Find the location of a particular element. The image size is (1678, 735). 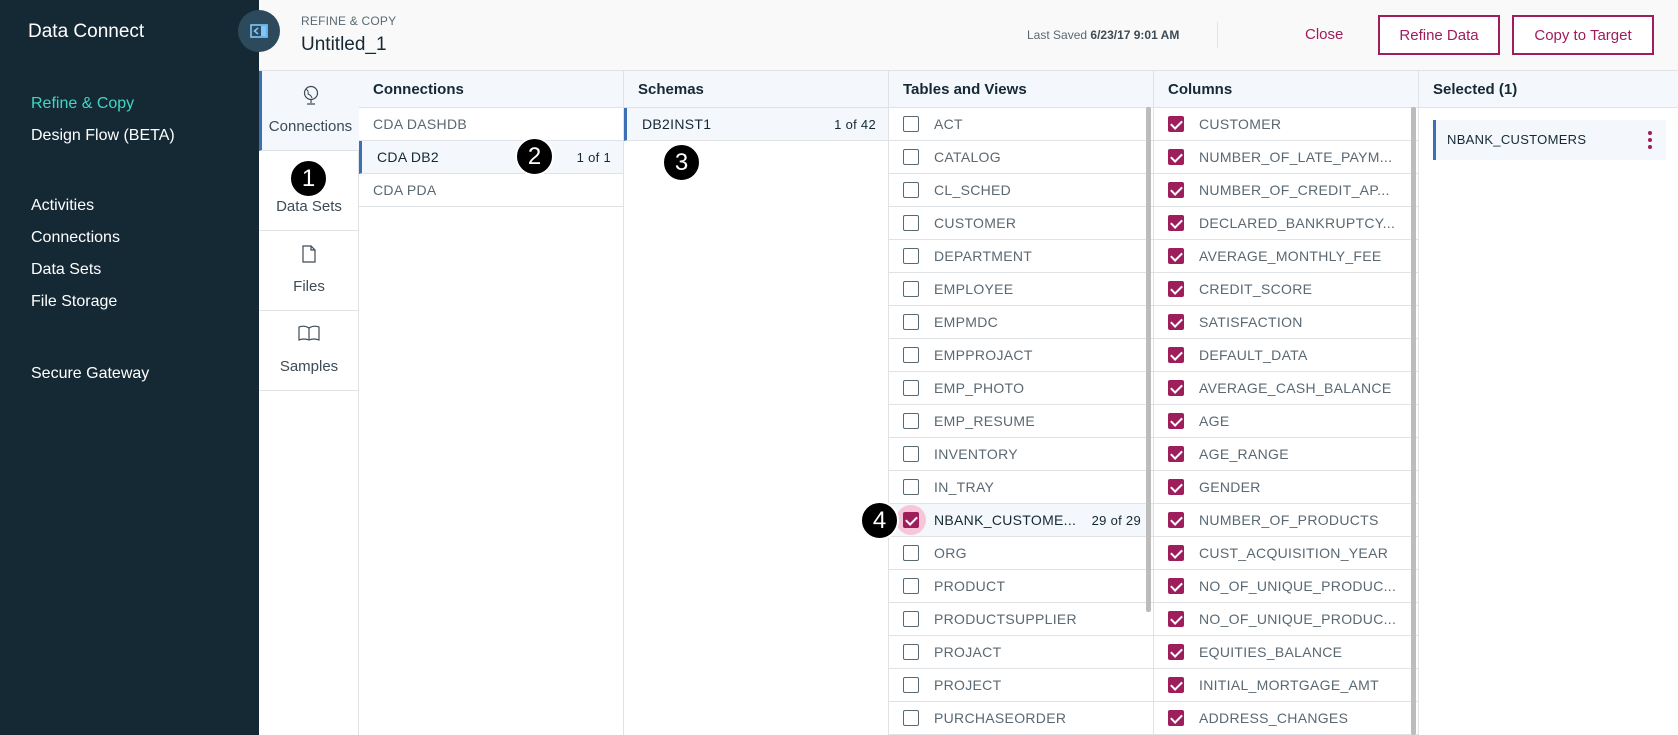

column-label: CUST_ACQUISITION_YEAR is located at coordinates (1294, 553).